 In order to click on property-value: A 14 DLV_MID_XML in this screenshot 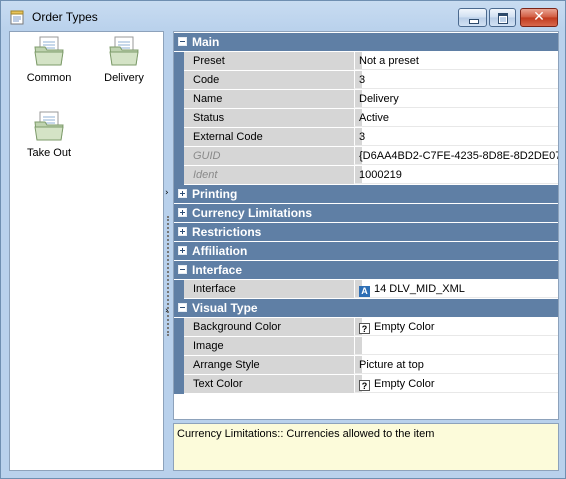, I will do `click(456, 289)`.